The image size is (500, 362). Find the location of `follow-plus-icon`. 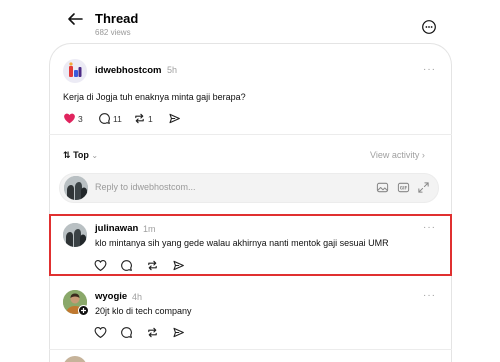

follow-plus-icon is located at coordinates (83, 310).